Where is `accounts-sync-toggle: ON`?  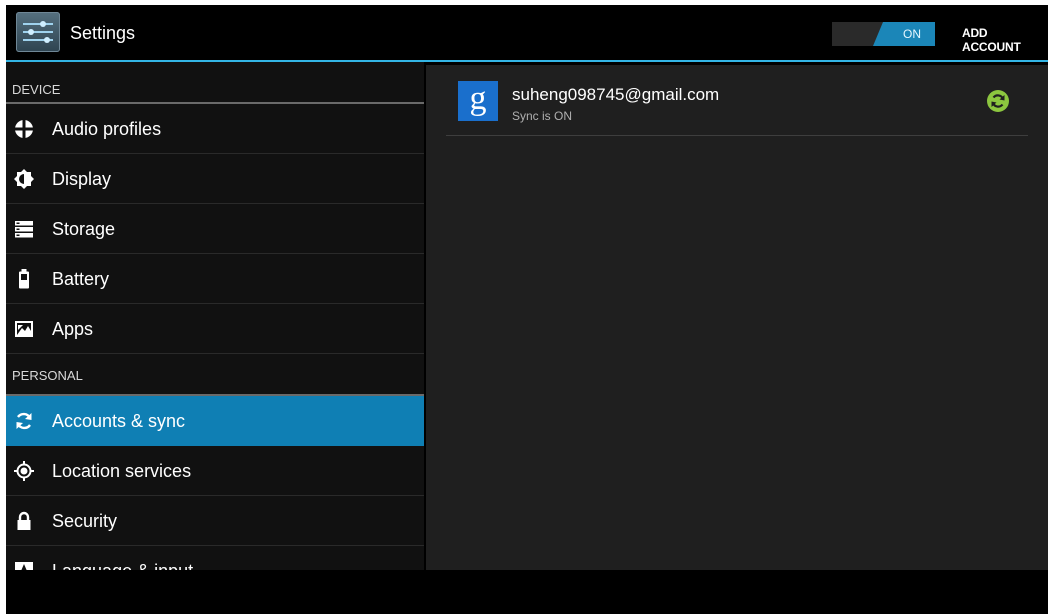
accounts-sync-toggle: ON is located at coordinates (883, 34).